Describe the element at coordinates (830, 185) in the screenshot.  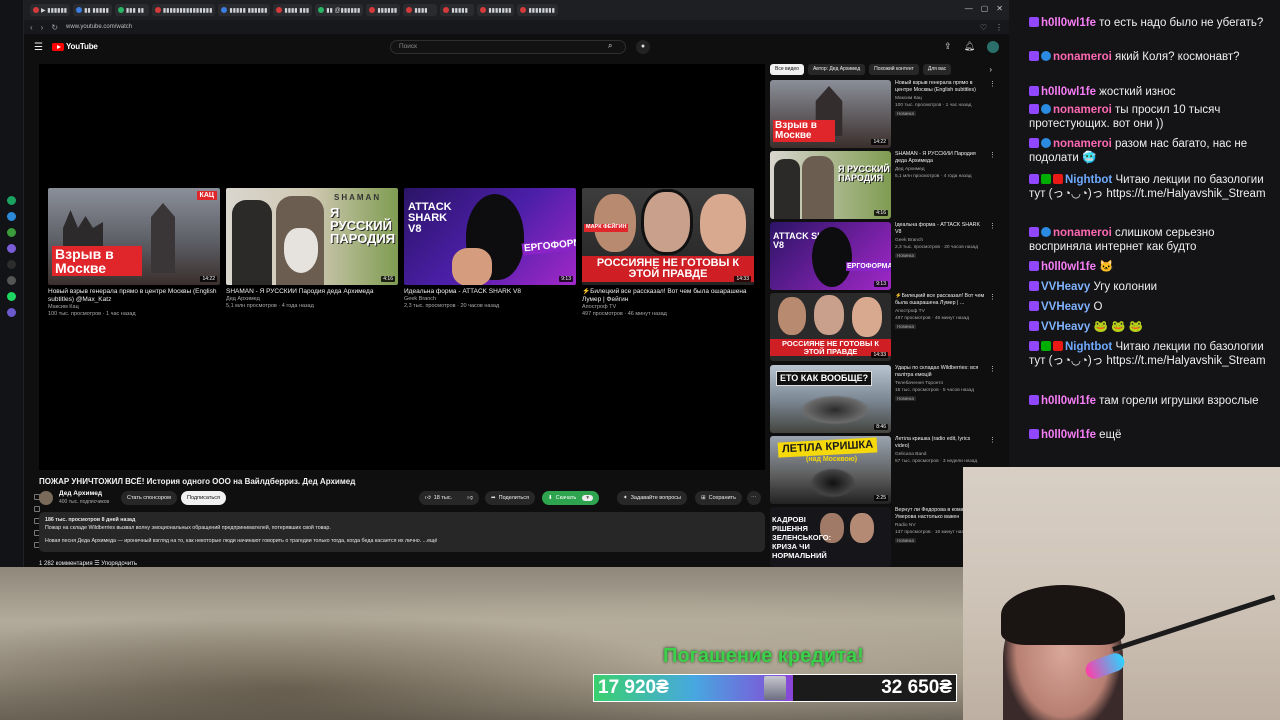
I see `recommendation-thumbnail: Я РУССКИЙ ПАРОДИЯ 4:16` at that location.